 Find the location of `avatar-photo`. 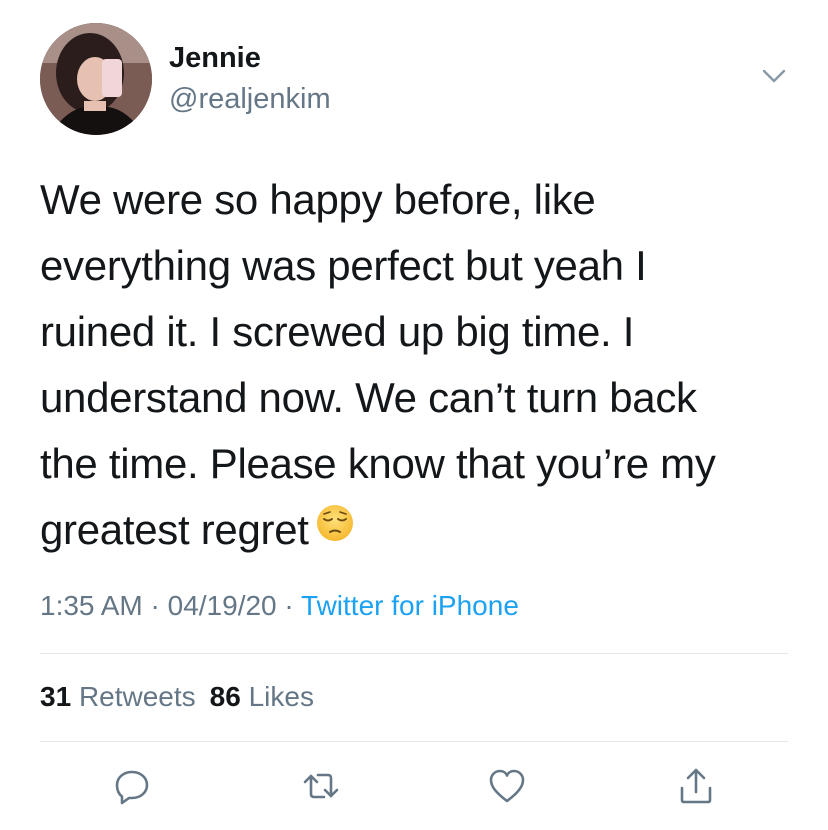

avatar-photo is located at coordinates (96, 79).